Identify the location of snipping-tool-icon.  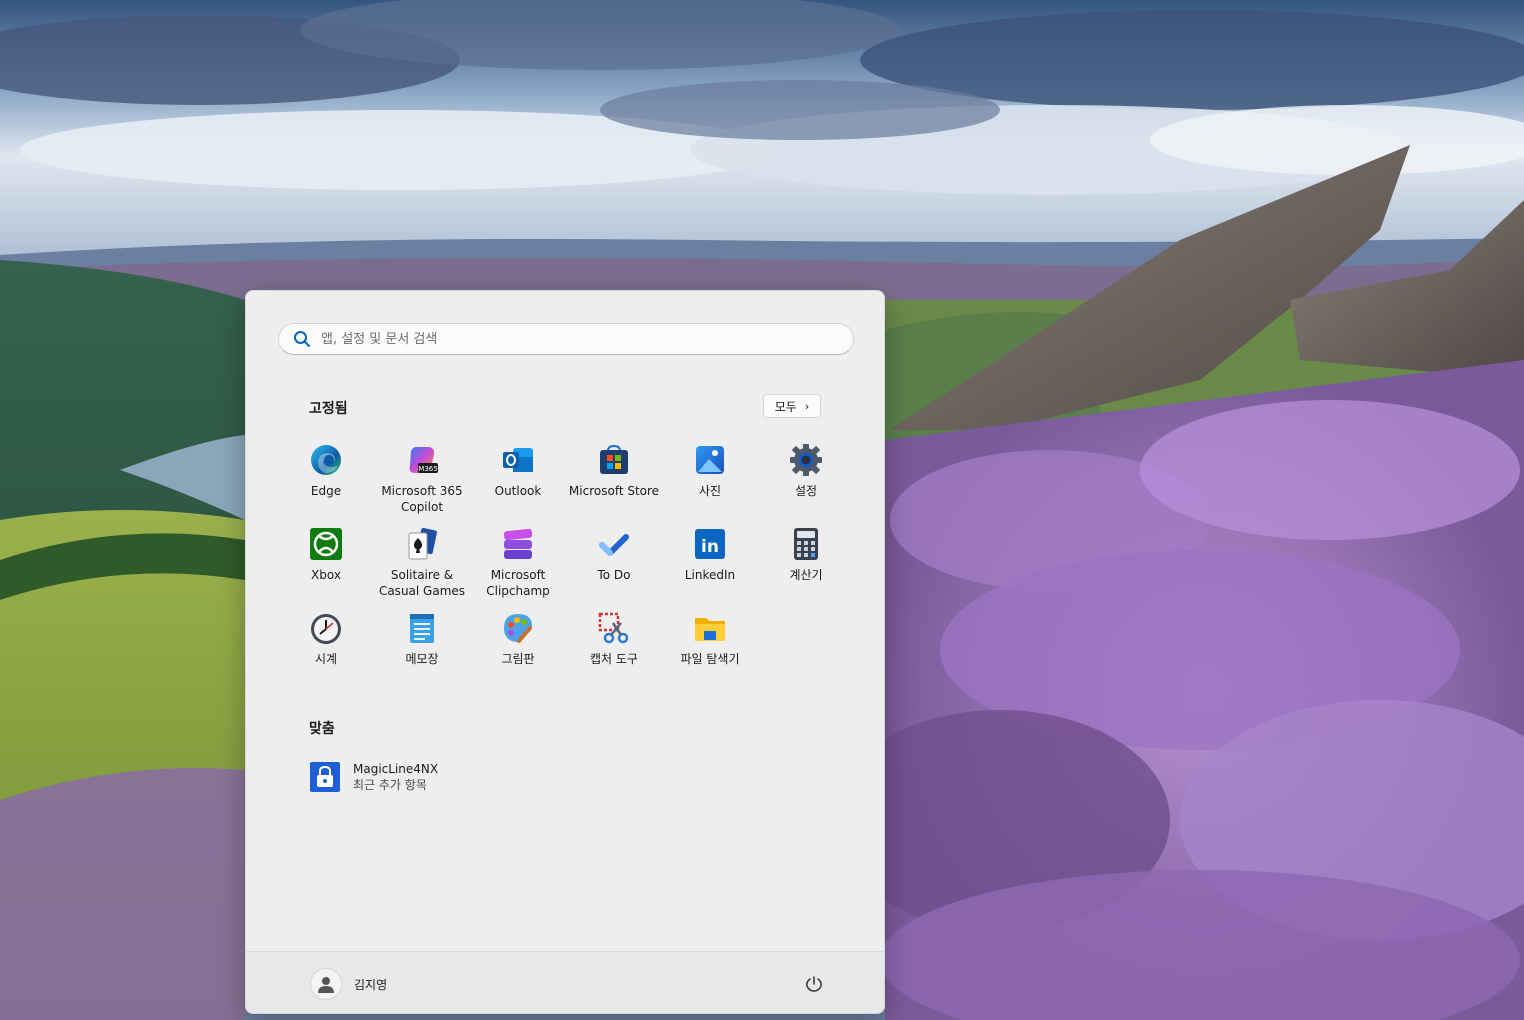
(614, 628).